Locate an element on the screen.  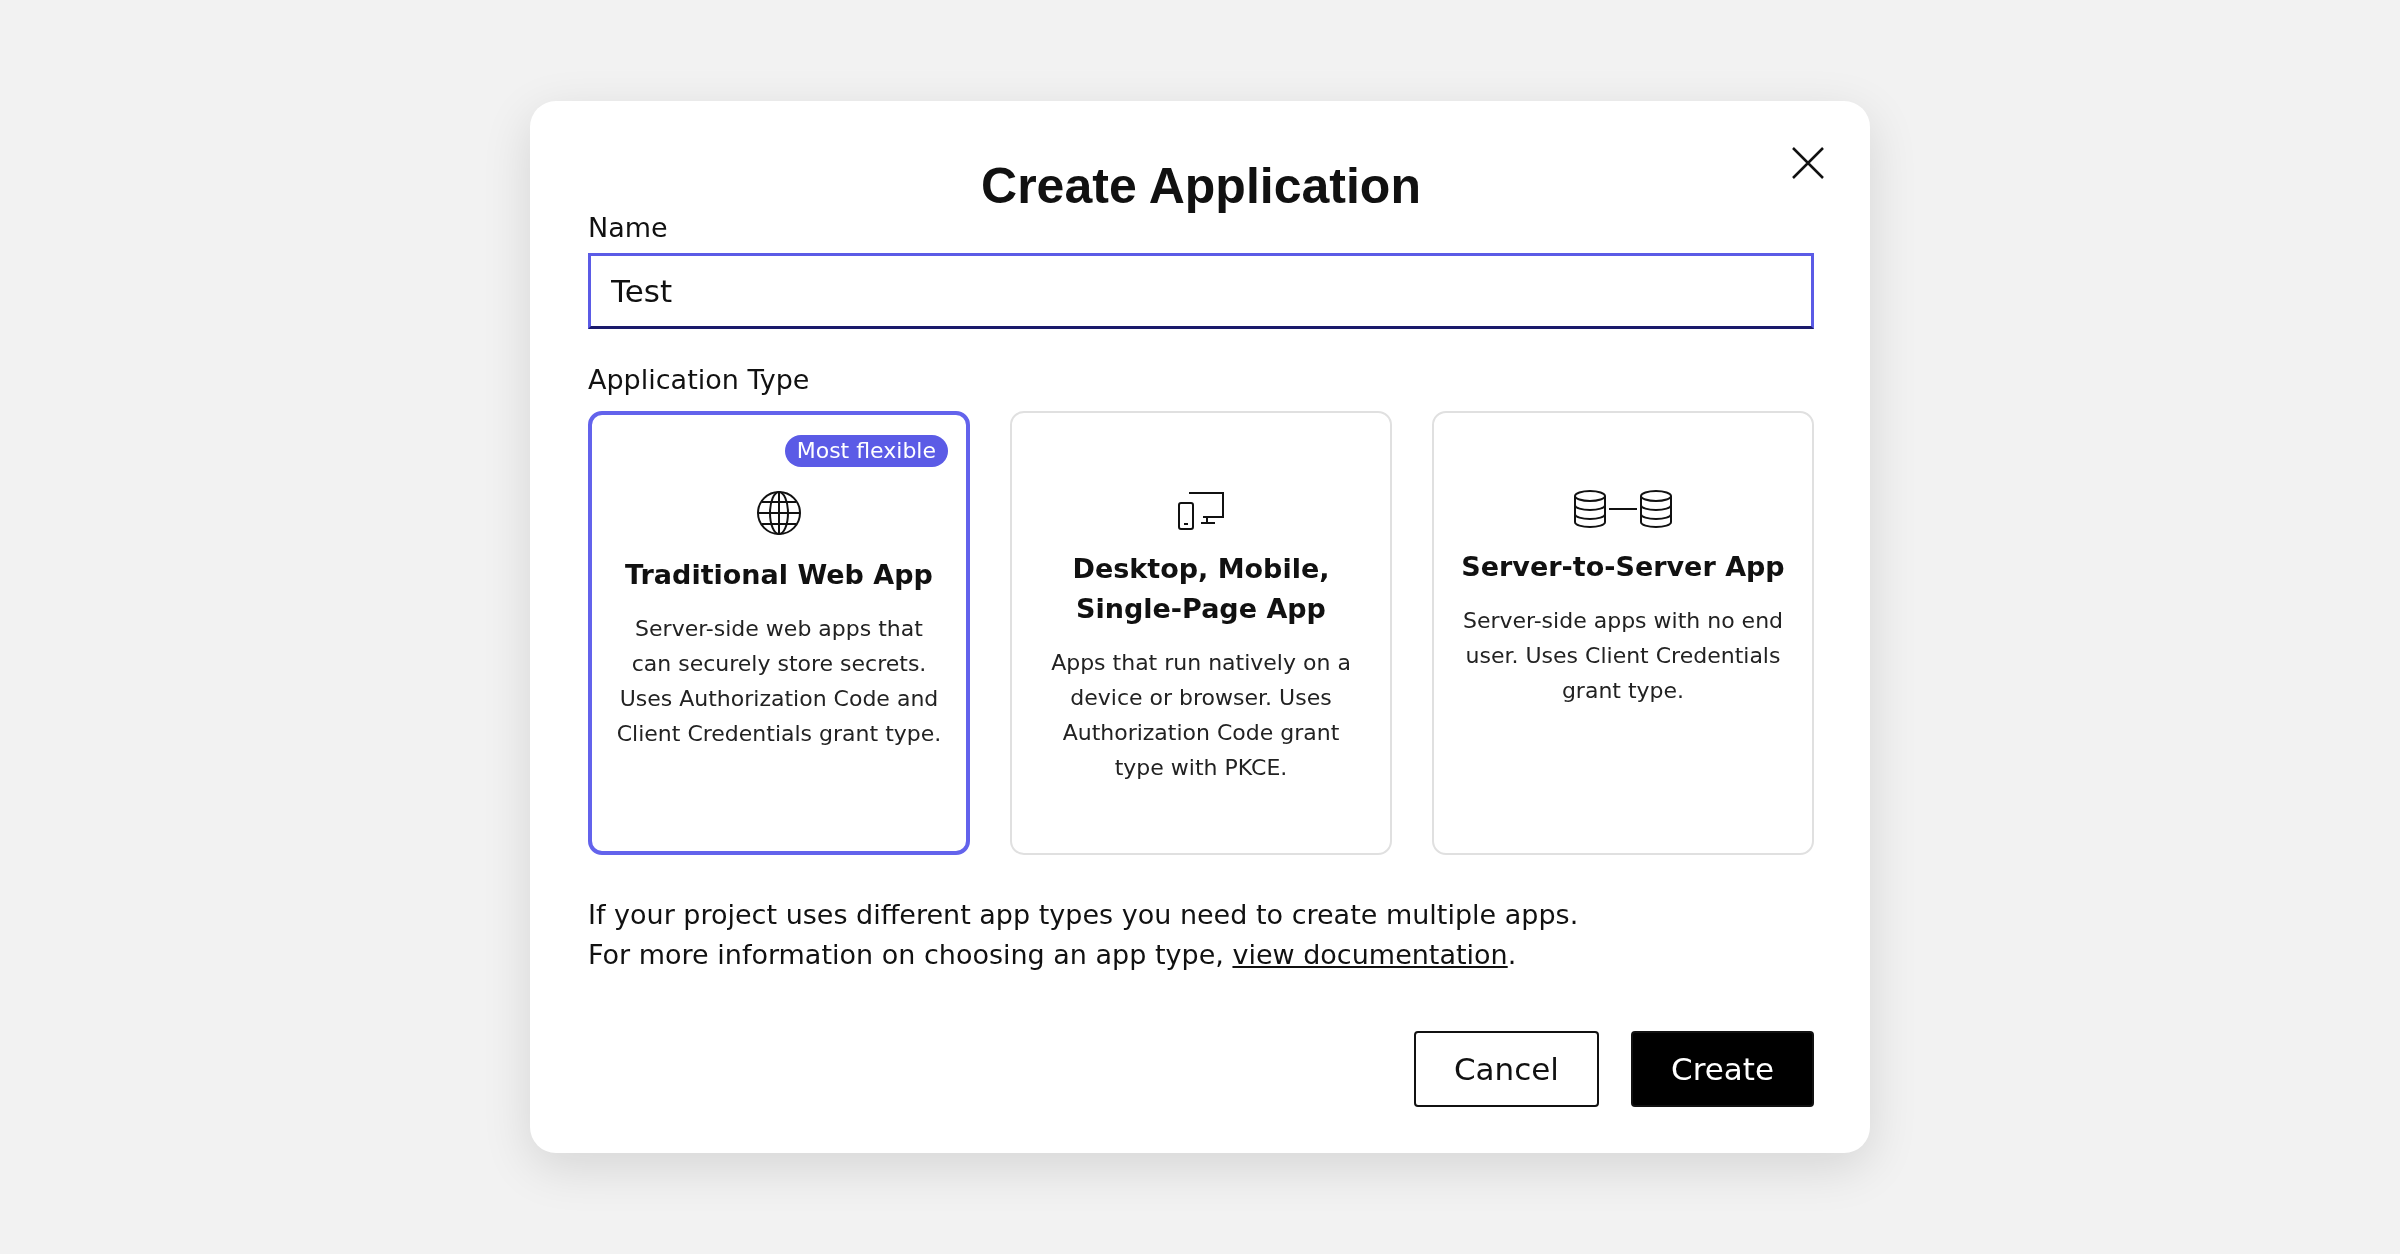
documentation-link: view documentation is located at coordinates (1370, 954).